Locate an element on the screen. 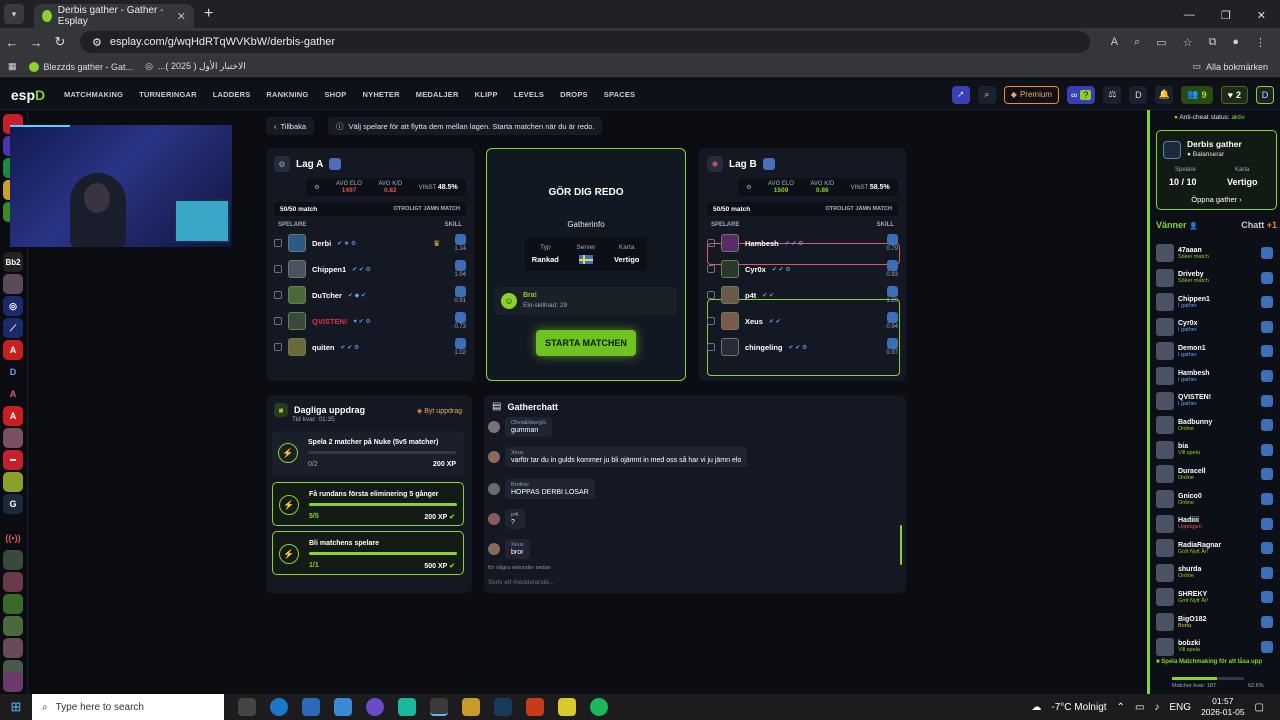 This screenshot has width=1280, height=720. friend-item: Gnico0 Online is located at coordinates (1216, 499).